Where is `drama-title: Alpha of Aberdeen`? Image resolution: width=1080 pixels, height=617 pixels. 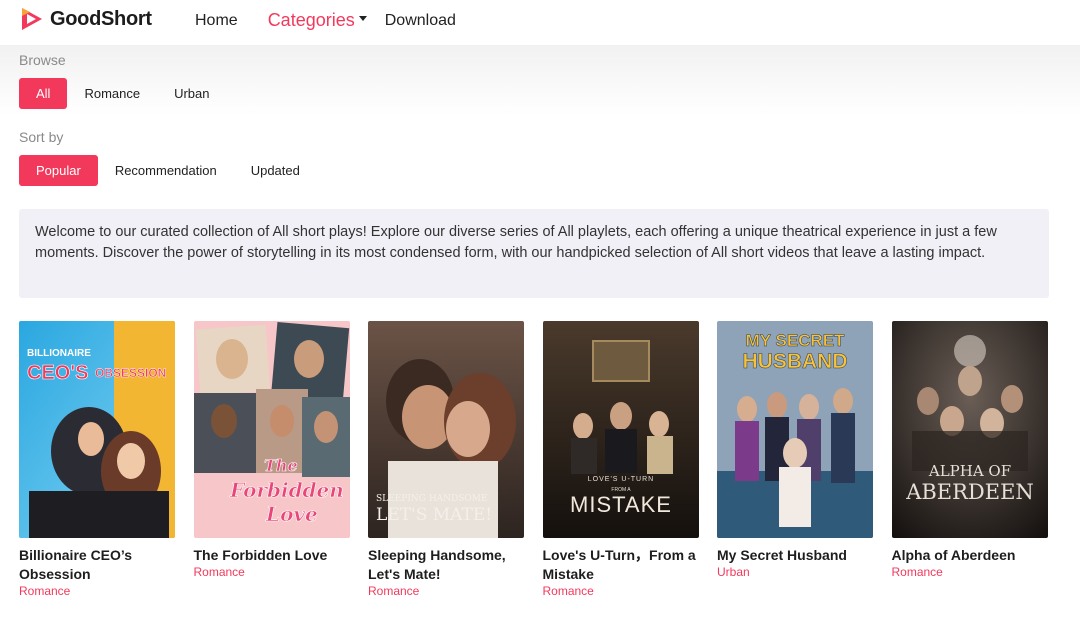
drama-title: Alpha of Aberdeen is located at coordinates (970, 555).